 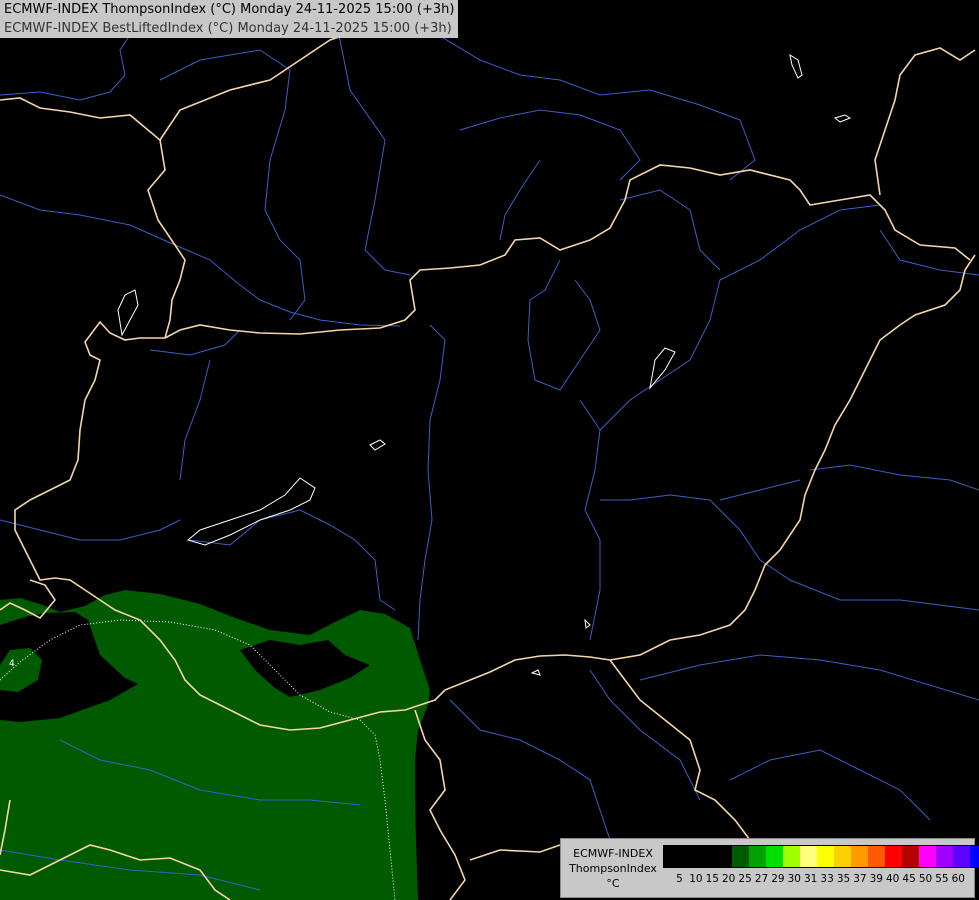 What do you see at coordinates (925, 879) in the screenshot?
I see `legend-tick-label: 50` at bounding box center [925, 879].